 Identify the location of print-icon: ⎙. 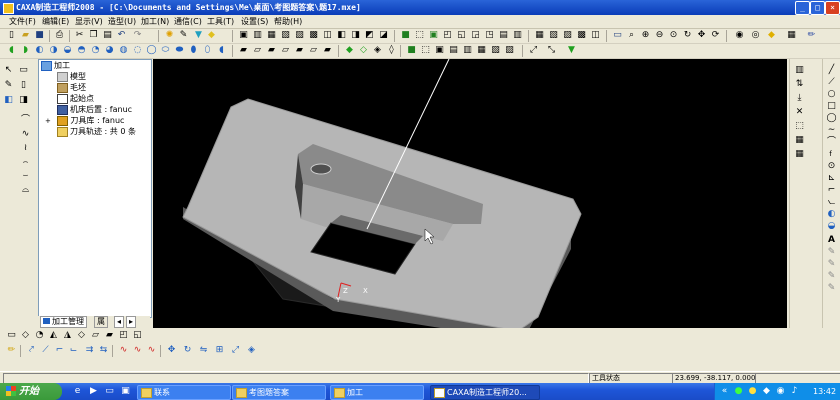
(59, 35).